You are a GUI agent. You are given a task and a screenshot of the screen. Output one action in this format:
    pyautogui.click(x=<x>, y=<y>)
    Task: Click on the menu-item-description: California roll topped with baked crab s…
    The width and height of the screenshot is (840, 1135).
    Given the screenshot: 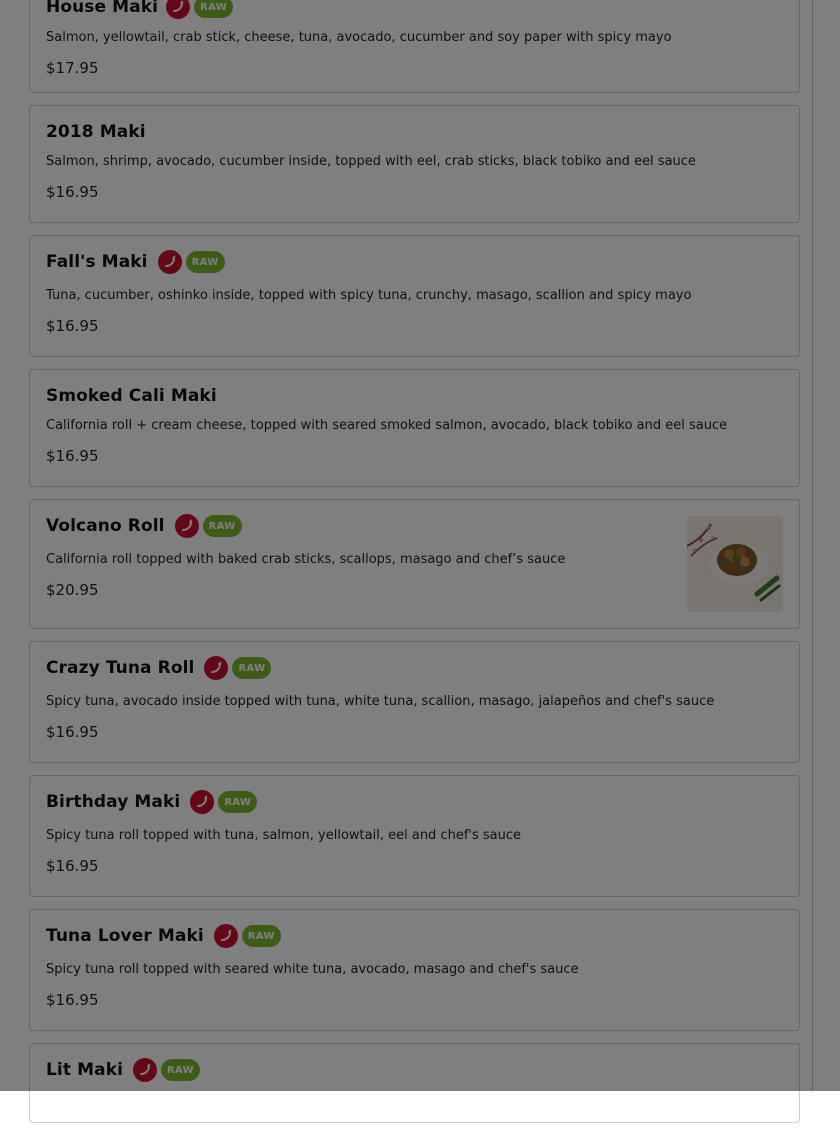 What is the action you would take?
    pyautogui.click(x=306, y=559)
    